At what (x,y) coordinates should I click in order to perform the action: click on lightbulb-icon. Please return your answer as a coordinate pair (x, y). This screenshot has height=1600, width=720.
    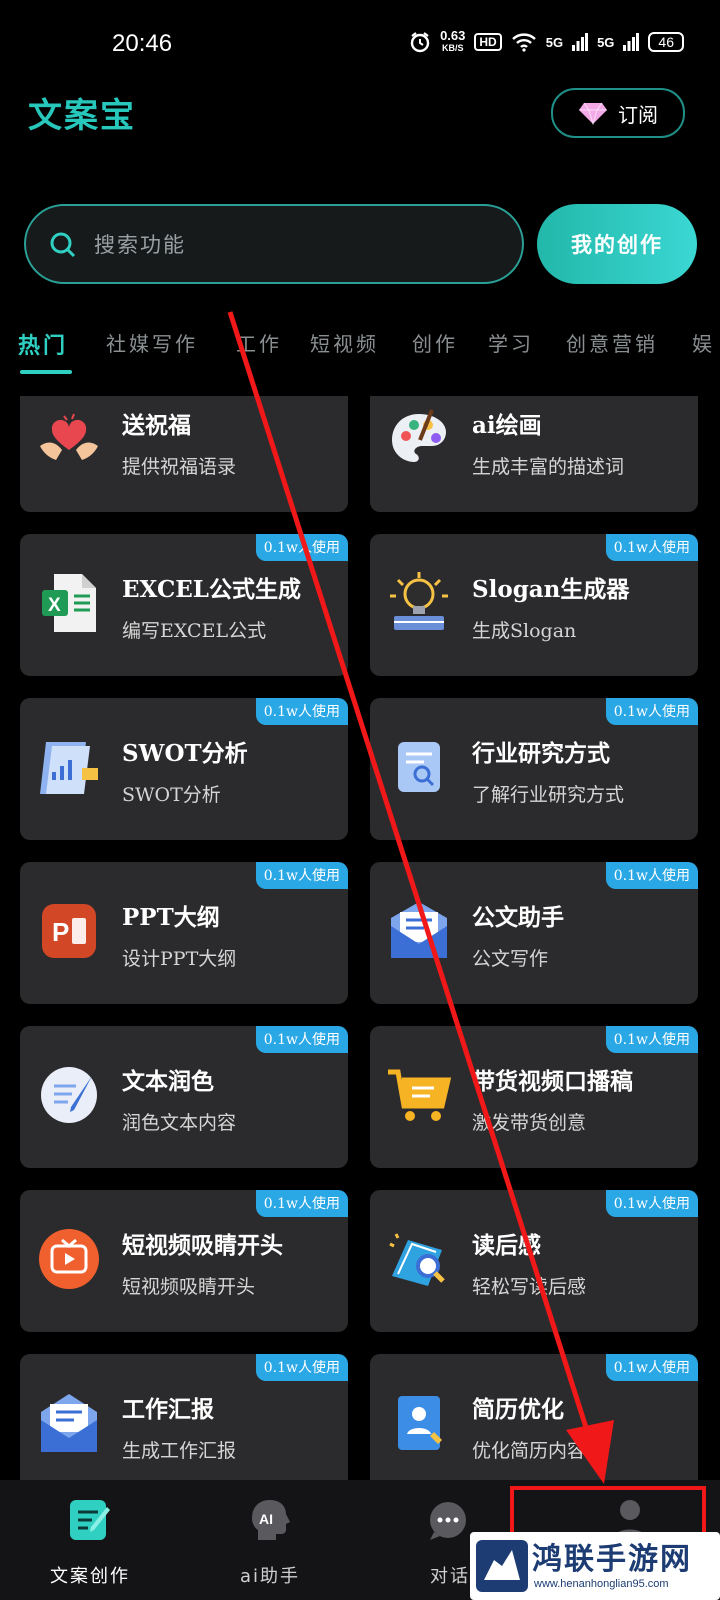
    Looking at the image, I should click on (419, 601).